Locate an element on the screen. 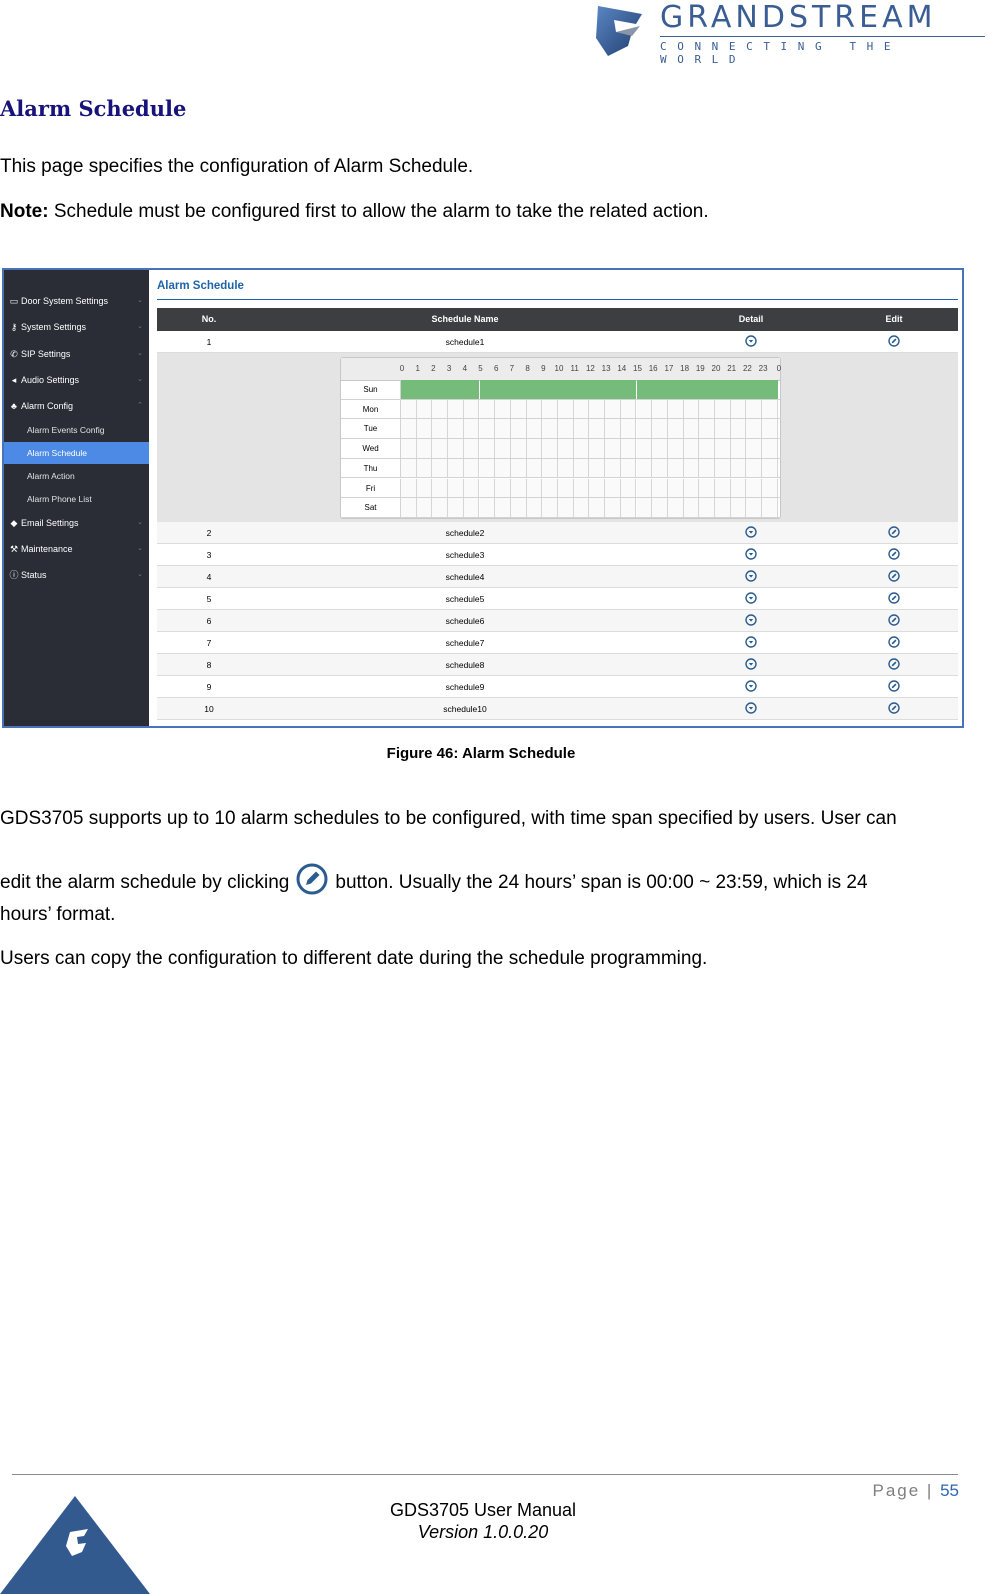  sidebar-subitem-alarm-schedule: Alarm Schedule is located at coordinates (76, 452).